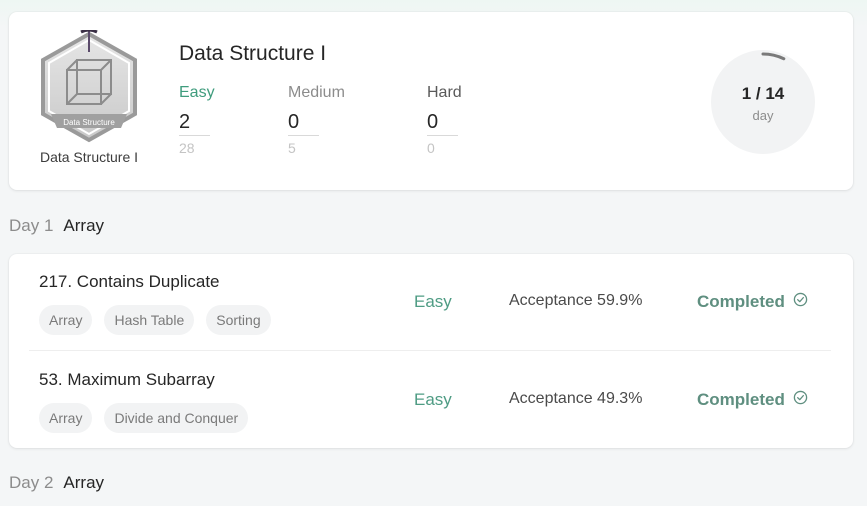 The image size is (867, 506). I want to click on tag: Hash Table, so click(149, 320).